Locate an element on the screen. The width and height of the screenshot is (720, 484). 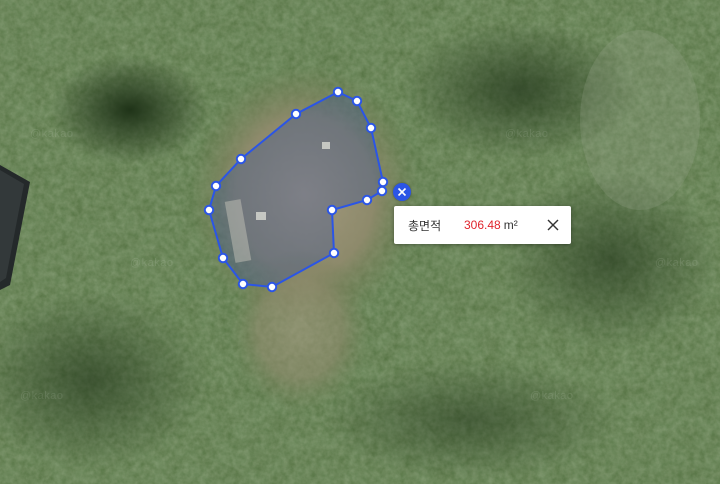
area-value: 306.48 is located at coordinates (482, 225).